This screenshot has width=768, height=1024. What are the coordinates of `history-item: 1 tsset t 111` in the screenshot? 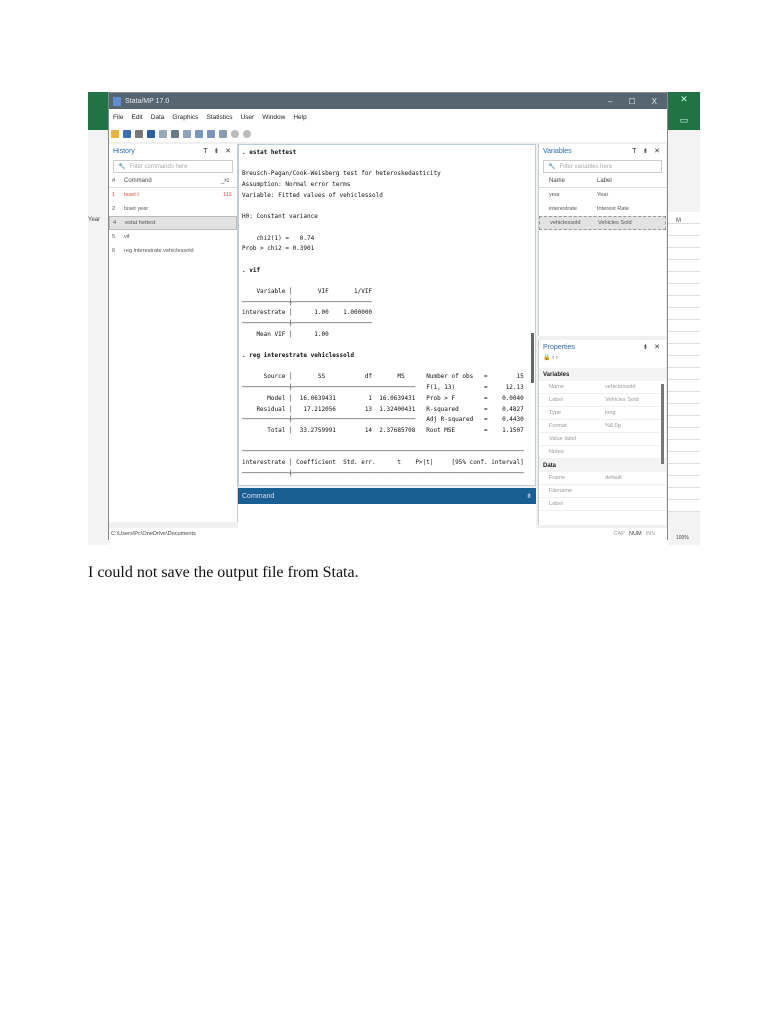 It's located at (173, 195).